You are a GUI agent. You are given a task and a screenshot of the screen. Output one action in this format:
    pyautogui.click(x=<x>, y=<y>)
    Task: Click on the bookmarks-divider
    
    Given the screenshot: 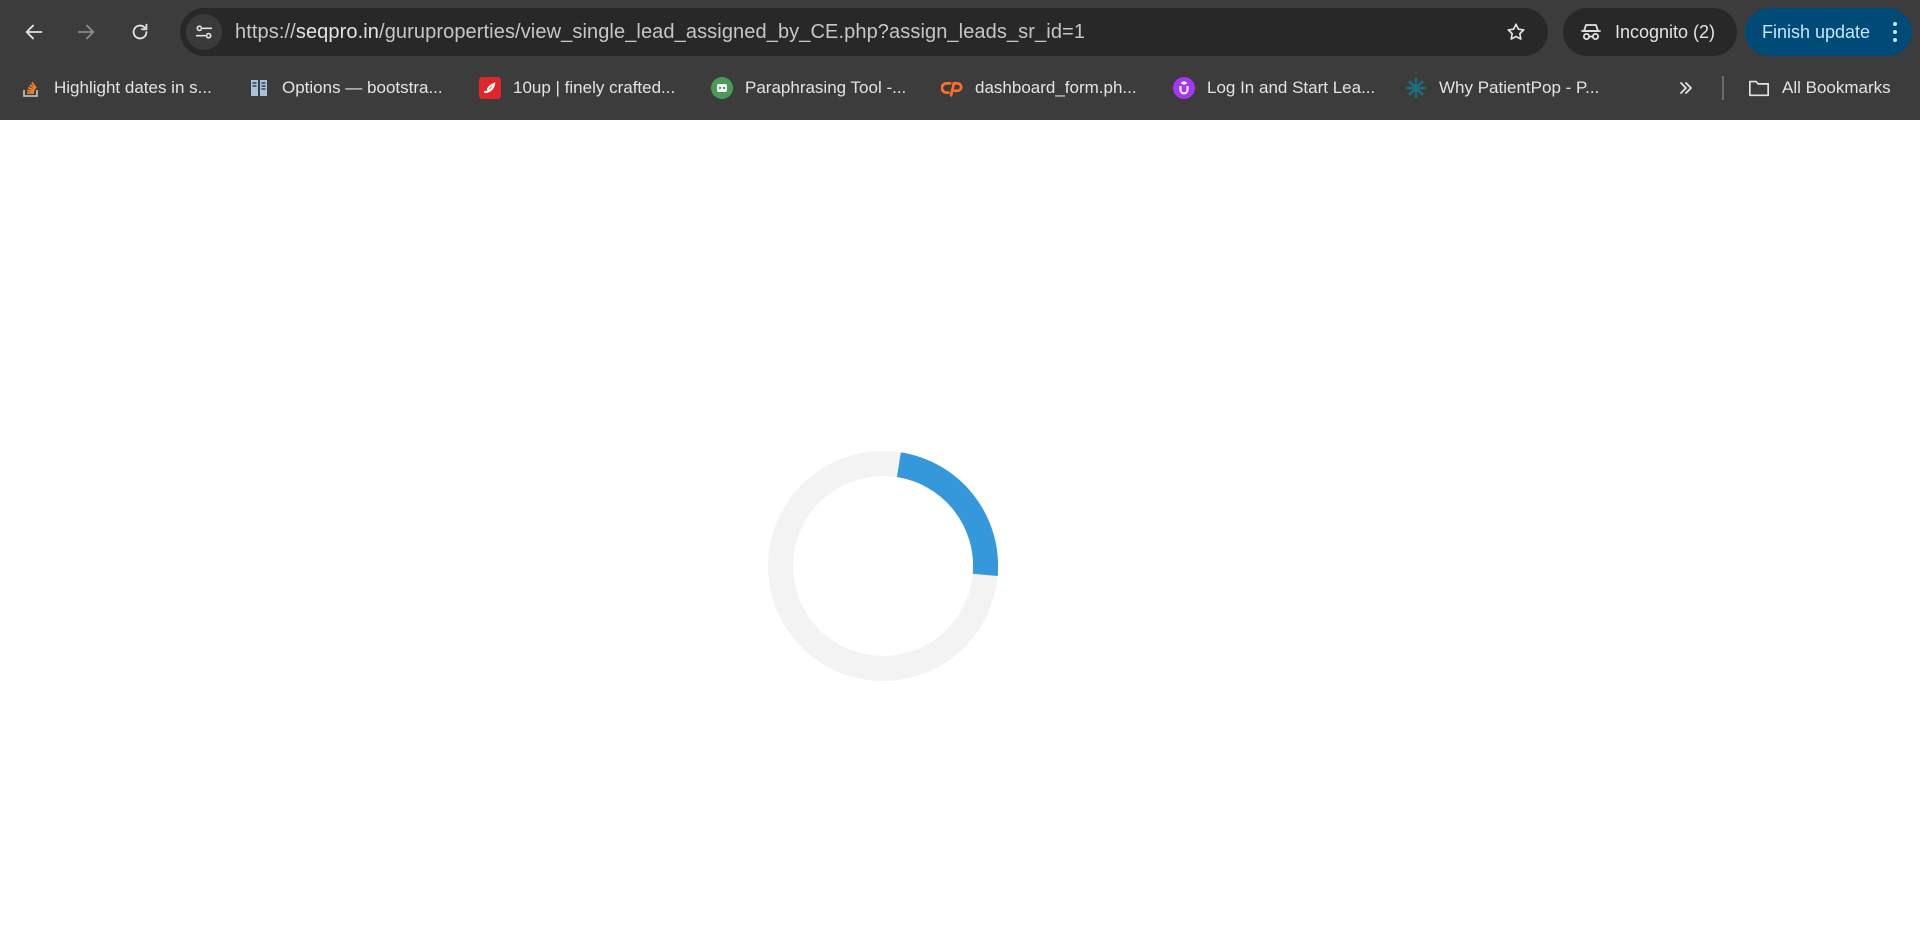 What is the action you would take?
    pyautogui.click(x=1723, y=88)
    